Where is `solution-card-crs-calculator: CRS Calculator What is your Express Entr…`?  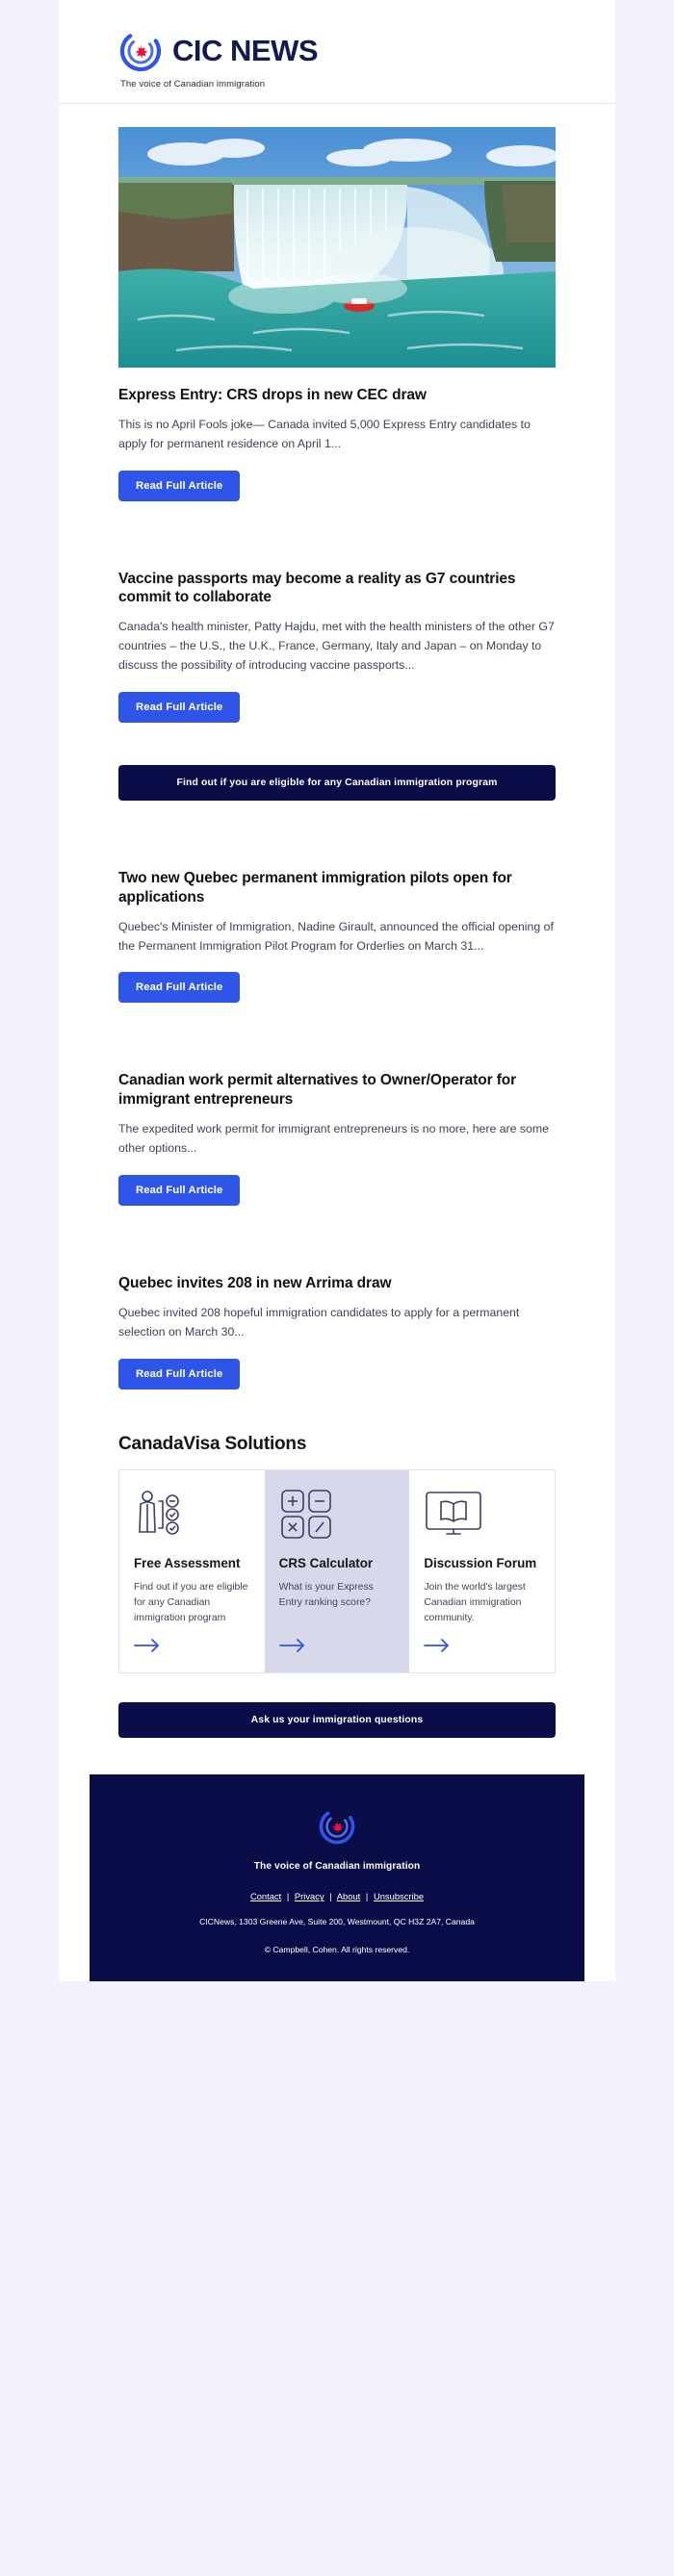 solution-card-crs-calculator: CRS Calculator What is your Express Entr… is located at coordinates (337, 1571).